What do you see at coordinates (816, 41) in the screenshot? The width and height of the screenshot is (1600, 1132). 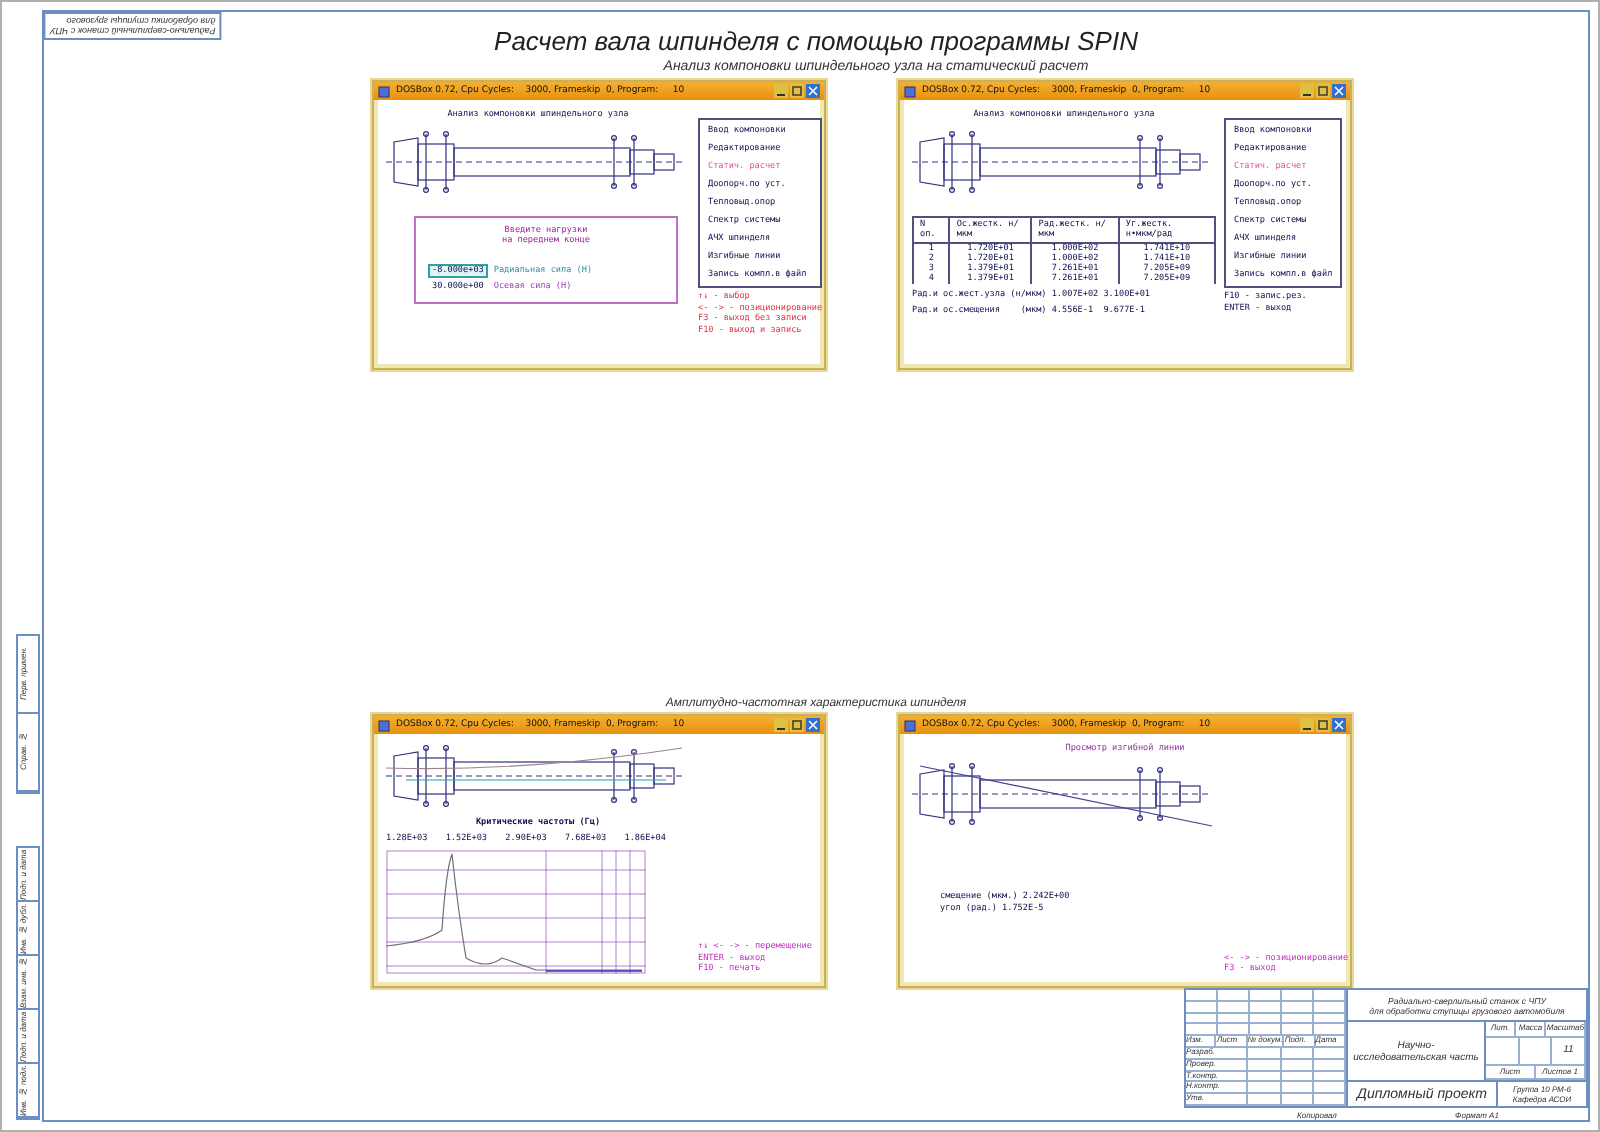 I see `sheet-title: Расчет вала шпинделя с помощью программы SPIN` at bounding box center [816, 41].